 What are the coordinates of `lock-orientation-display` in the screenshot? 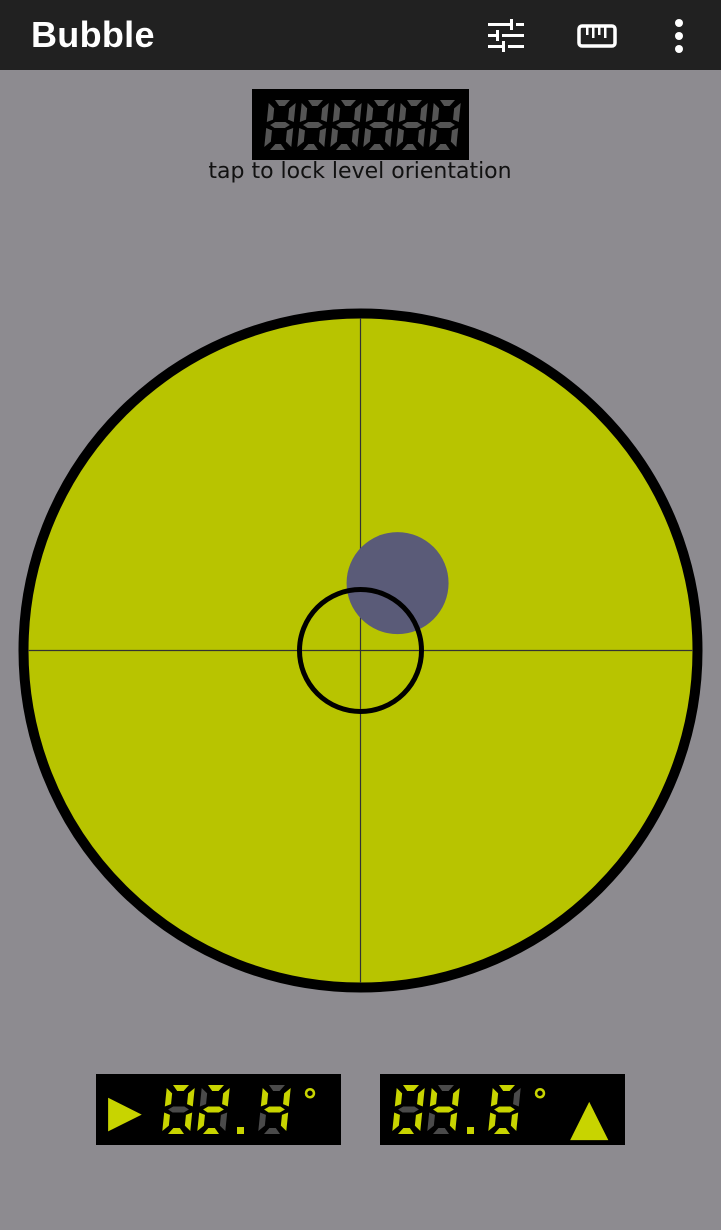 It's located at (360, 124).